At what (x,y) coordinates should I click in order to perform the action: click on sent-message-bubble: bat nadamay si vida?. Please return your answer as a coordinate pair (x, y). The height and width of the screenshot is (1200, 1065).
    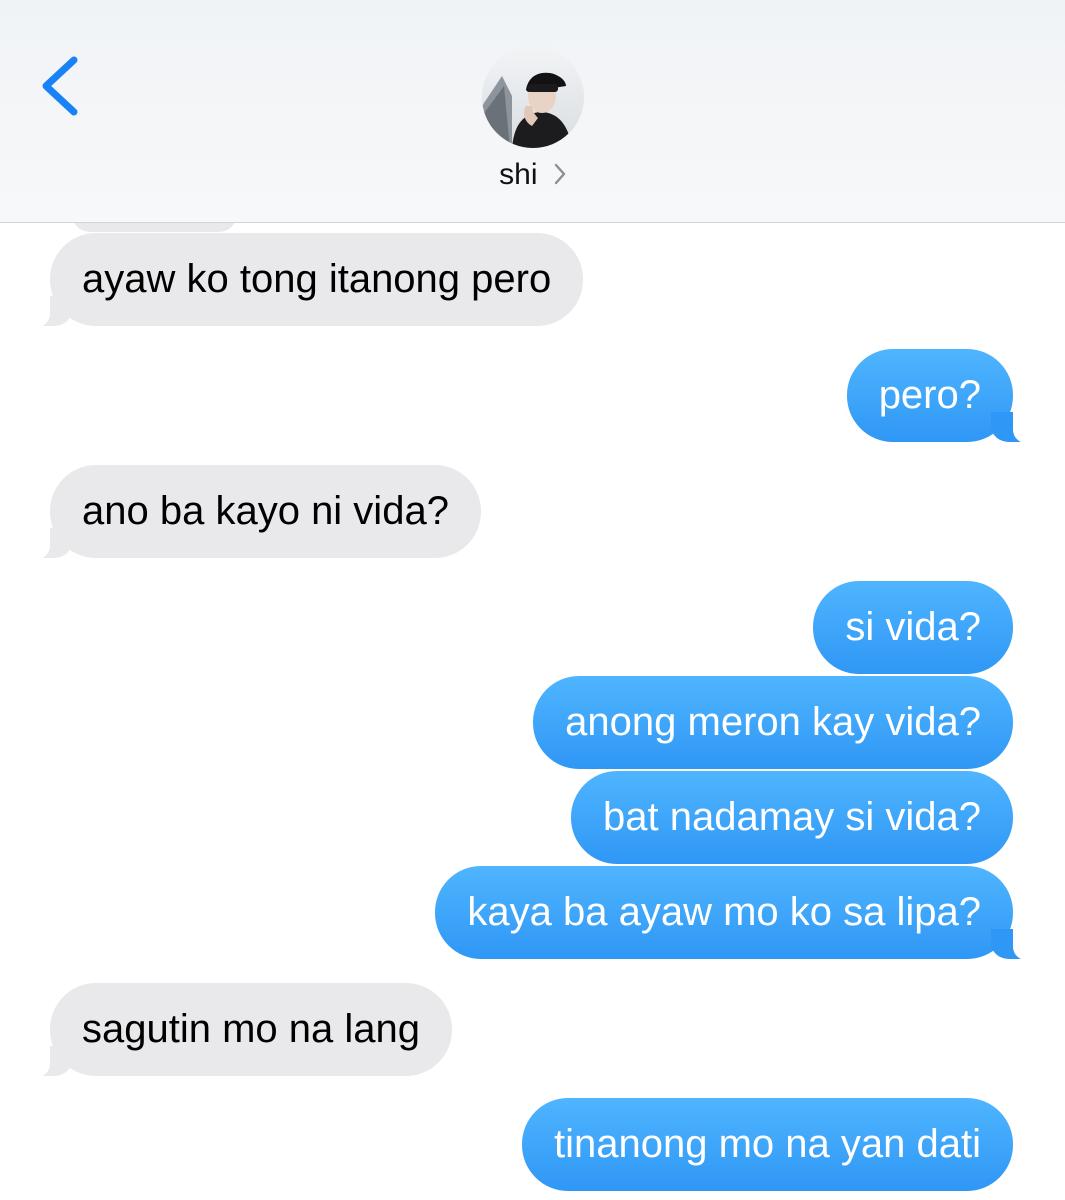
    Looking at the image, I should click on (791, 817).